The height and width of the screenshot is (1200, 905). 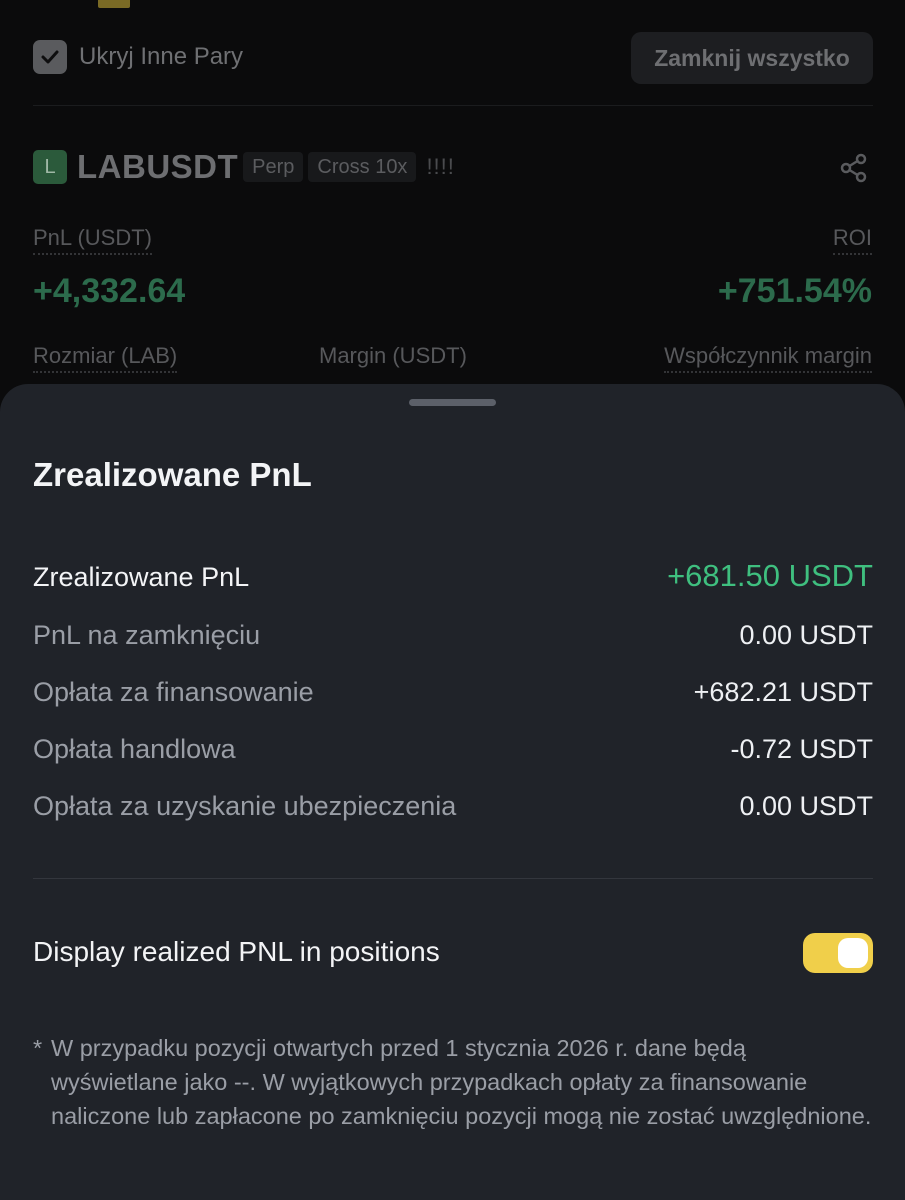 I want to click on trading-fee-row: Opłata handlowa -0.72 USDT, so click(x=453, y=749).